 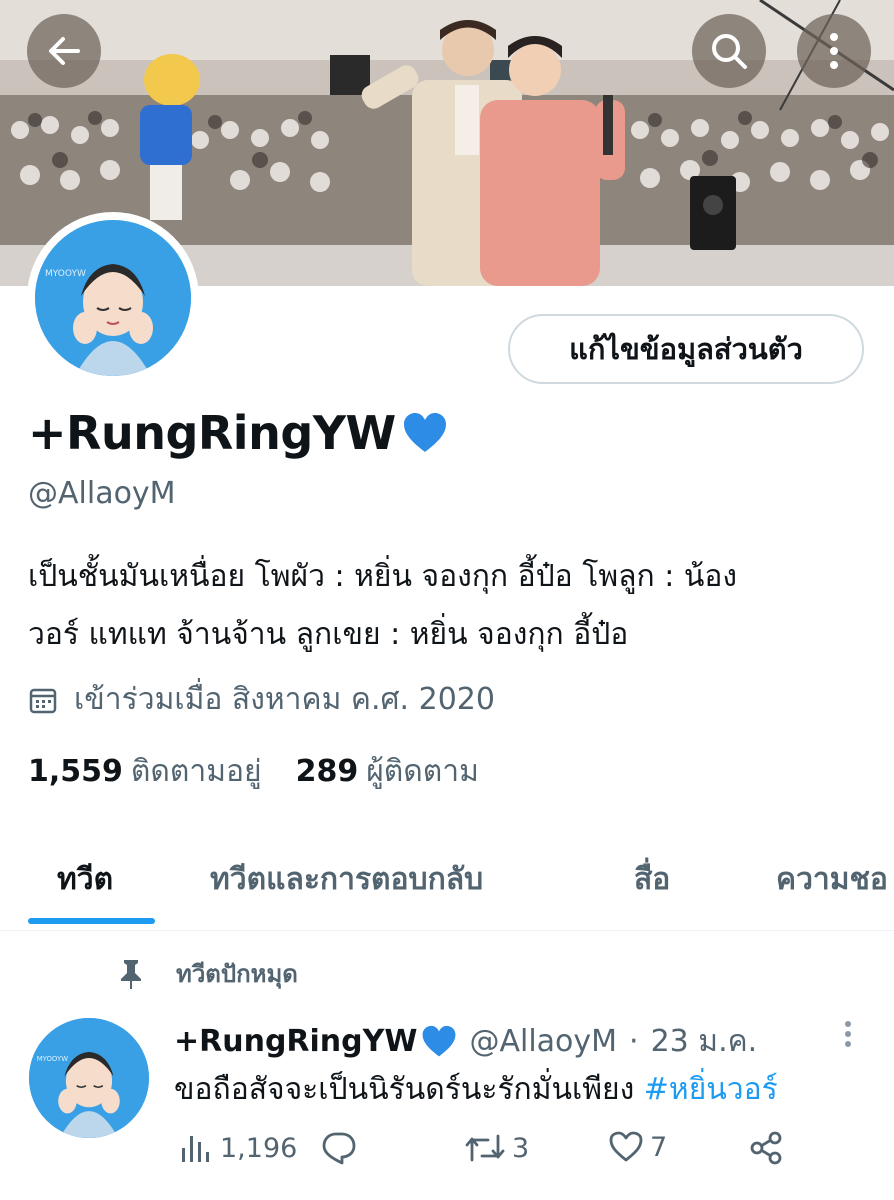 I want to click on tweet-date: 23 ม.ค., so click(x=704, y=1041).